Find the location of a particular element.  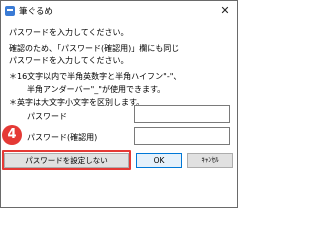

note-line-2: 半角アンダーバー"_"が使用できます。 is located at coordinates (96, 89).